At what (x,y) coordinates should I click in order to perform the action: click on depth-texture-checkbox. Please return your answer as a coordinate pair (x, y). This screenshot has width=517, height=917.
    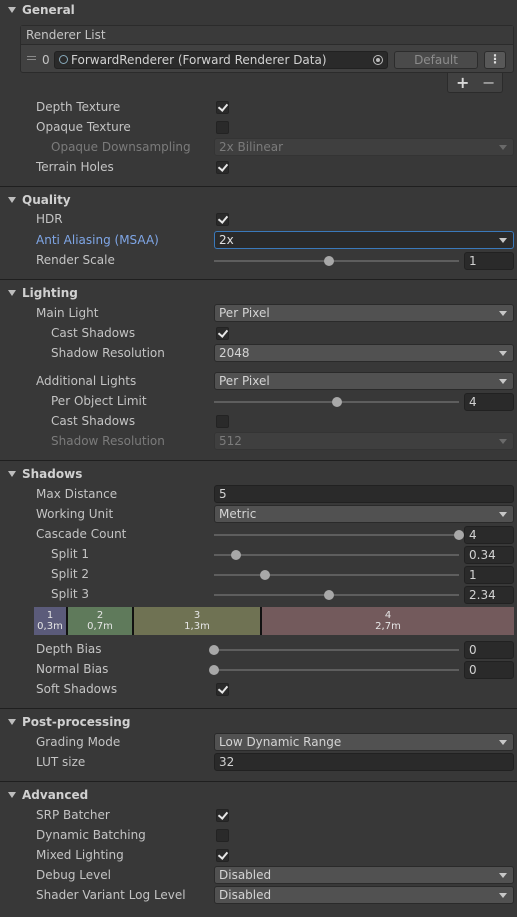
    Looking at the image, I should click on (222, 107).